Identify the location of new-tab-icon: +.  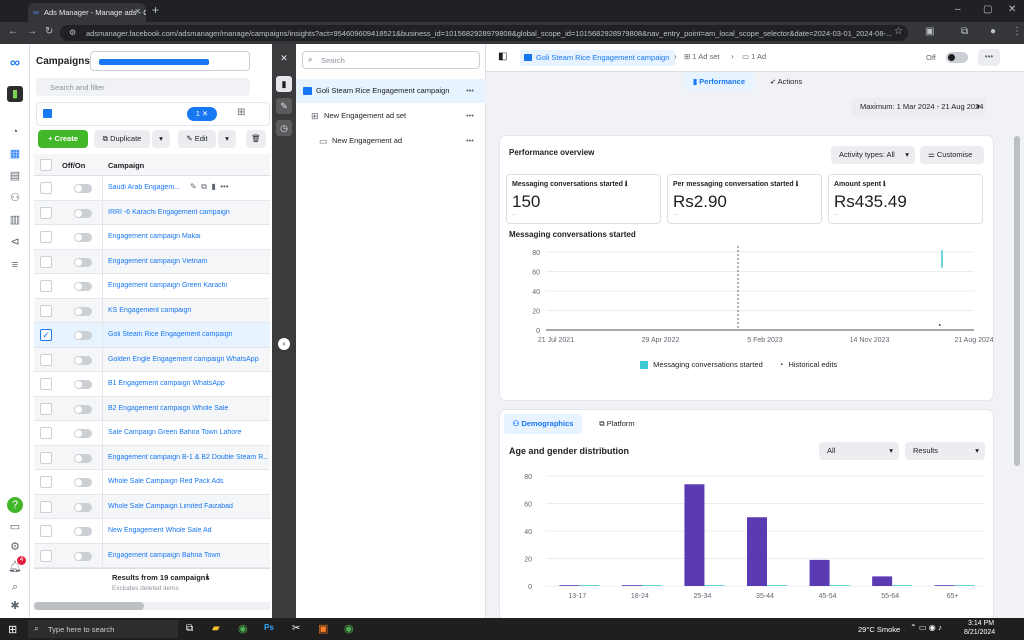
(155, 10).